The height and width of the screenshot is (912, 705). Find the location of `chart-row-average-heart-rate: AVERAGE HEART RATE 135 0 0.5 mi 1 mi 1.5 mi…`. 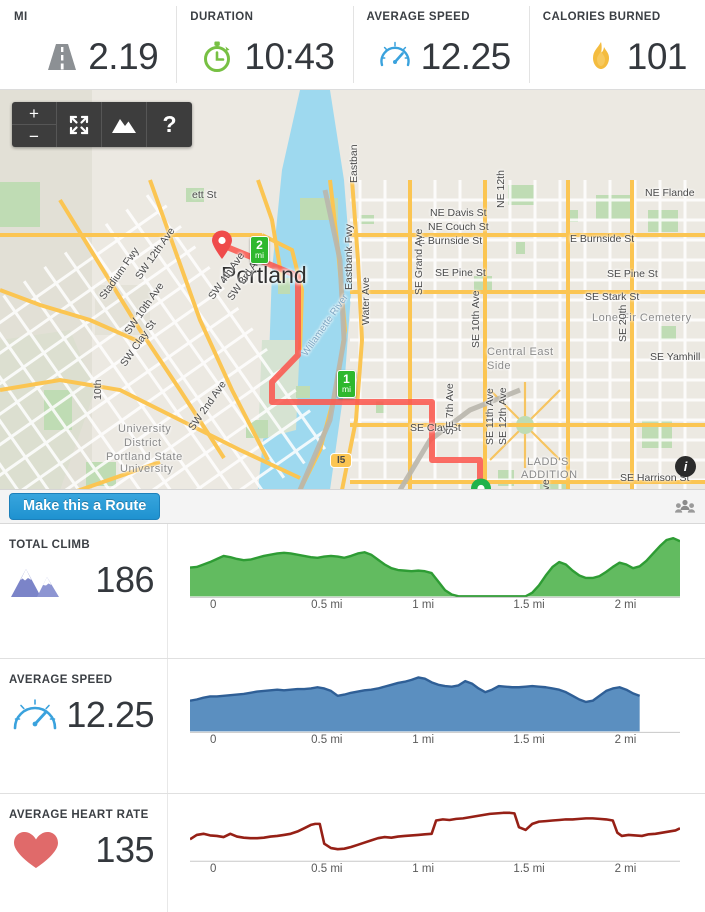

chart-row-average-heart-rate: AVERAGE HEART RATE 135 0 0.5 mi 1 mi 1.5 mi… is located at coordinates (352, 853).